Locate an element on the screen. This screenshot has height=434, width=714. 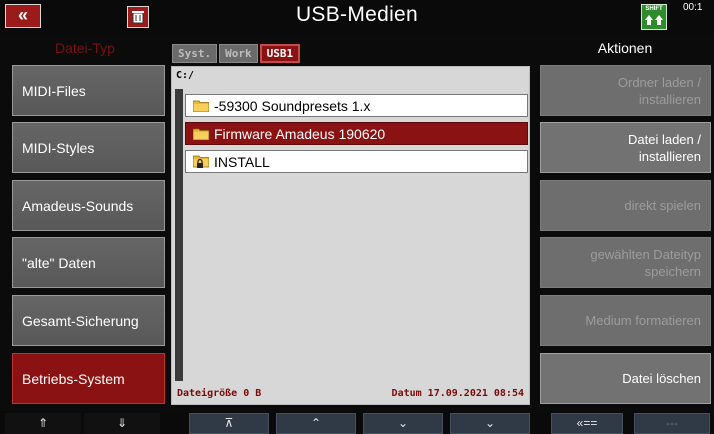
button-label-line2: speichern is located at coordinates (672, 271).